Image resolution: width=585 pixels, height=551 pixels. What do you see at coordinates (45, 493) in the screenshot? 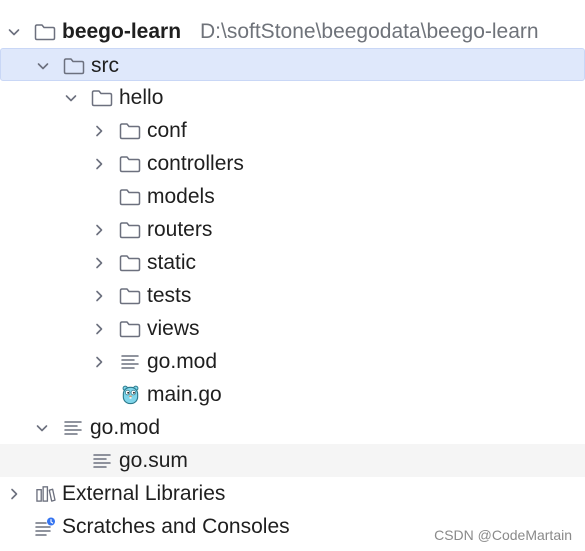
I see `library-icon` at bounding box center [45, 493].